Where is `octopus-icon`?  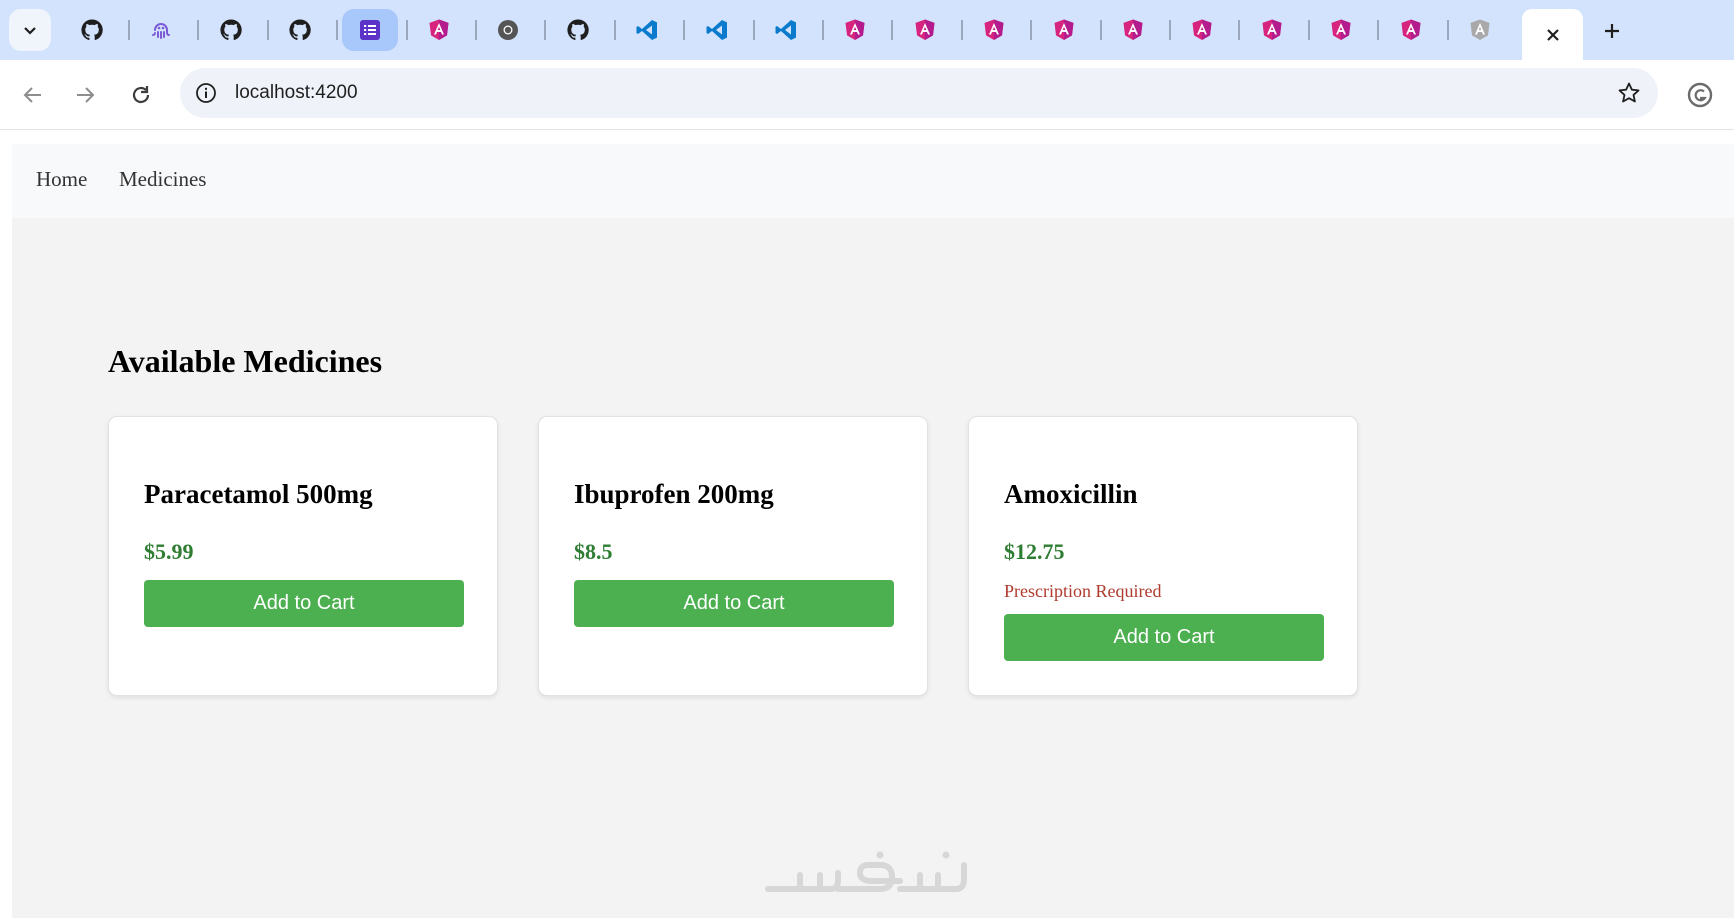
octopus-icon is located at coordinates (161, 30).